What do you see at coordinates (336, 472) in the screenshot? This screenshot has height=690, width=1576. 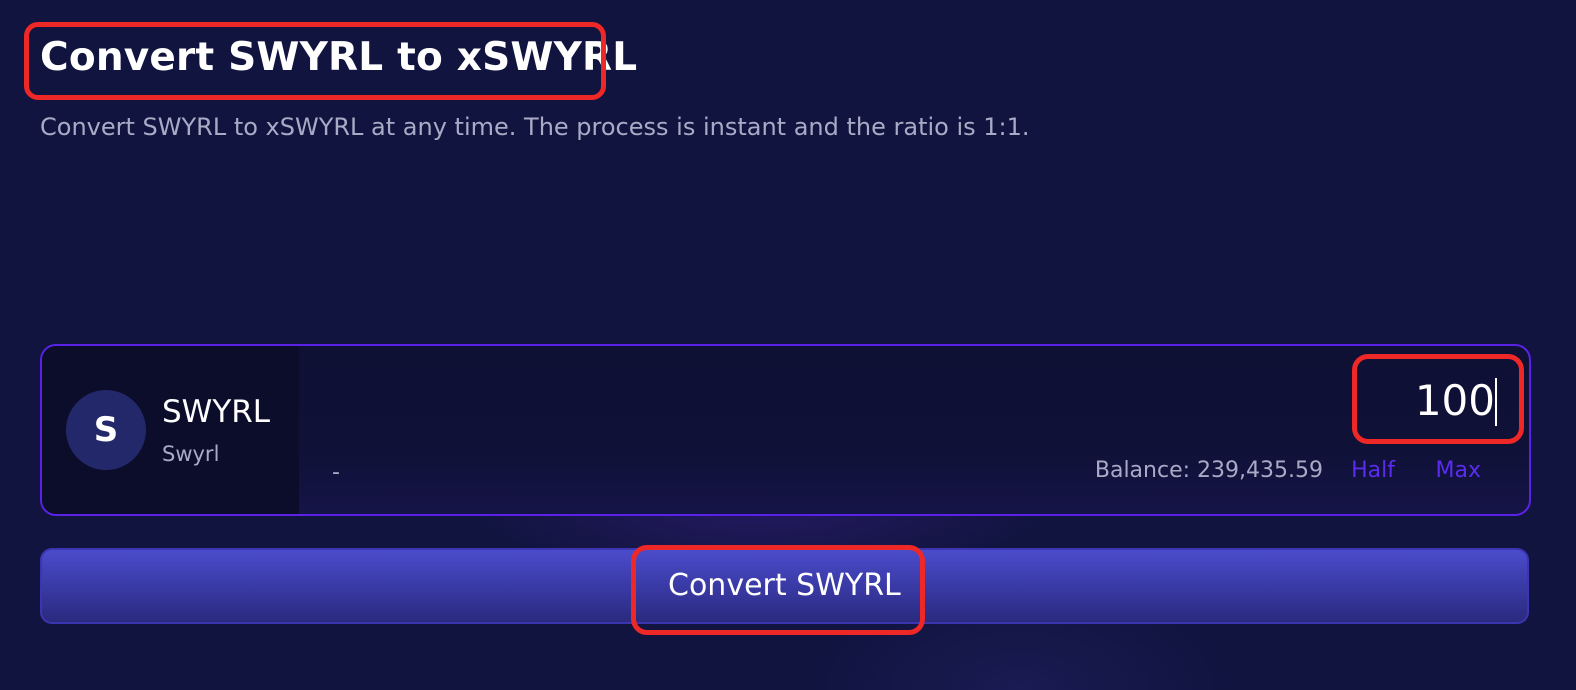 I see `usd-value: -` at bounding box center [336, 472].